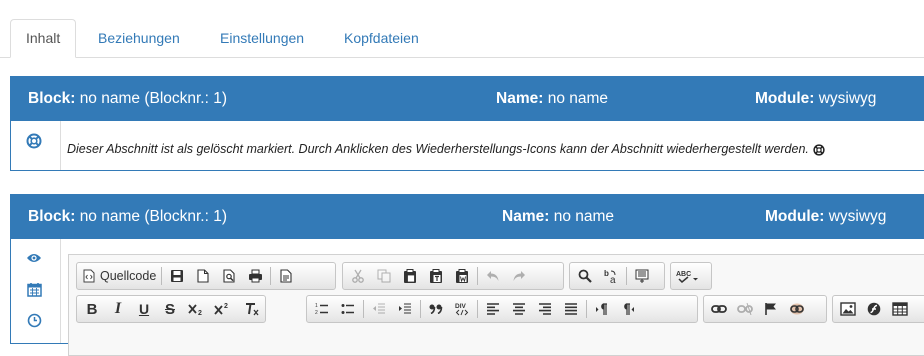 This screenshot has width=924, height=356. I want to click on underline-icon: U, so click(144, 309).